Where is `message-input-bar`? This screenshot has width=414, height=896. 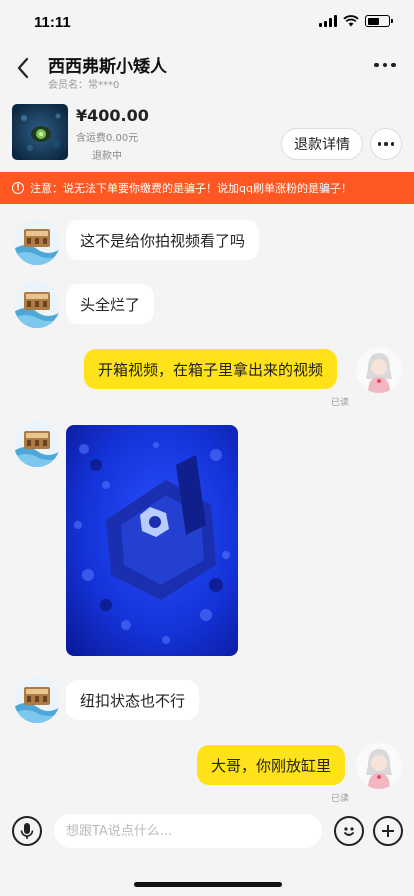
message-input-bar is located at coordinates (207, 831).